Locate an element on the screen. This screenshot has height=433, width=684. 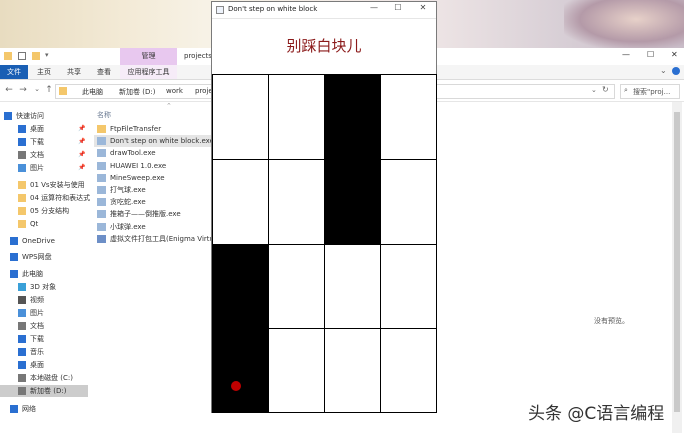
sidebar-item: 新加卷 (D:) is located at coordinates (44, 391).